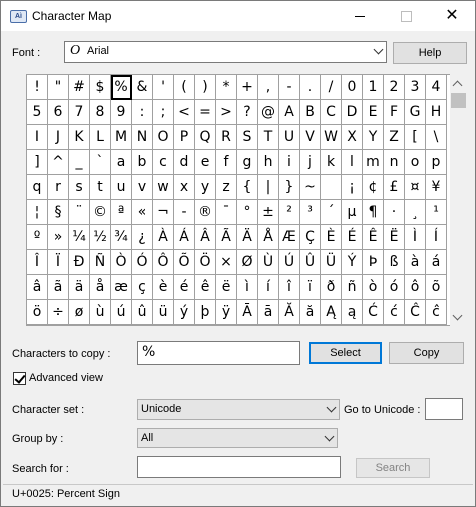 The image size is (476, 507). Describe the element at coordinates (247, 87) in the screenshot. I see `character-cell: +` at that location.